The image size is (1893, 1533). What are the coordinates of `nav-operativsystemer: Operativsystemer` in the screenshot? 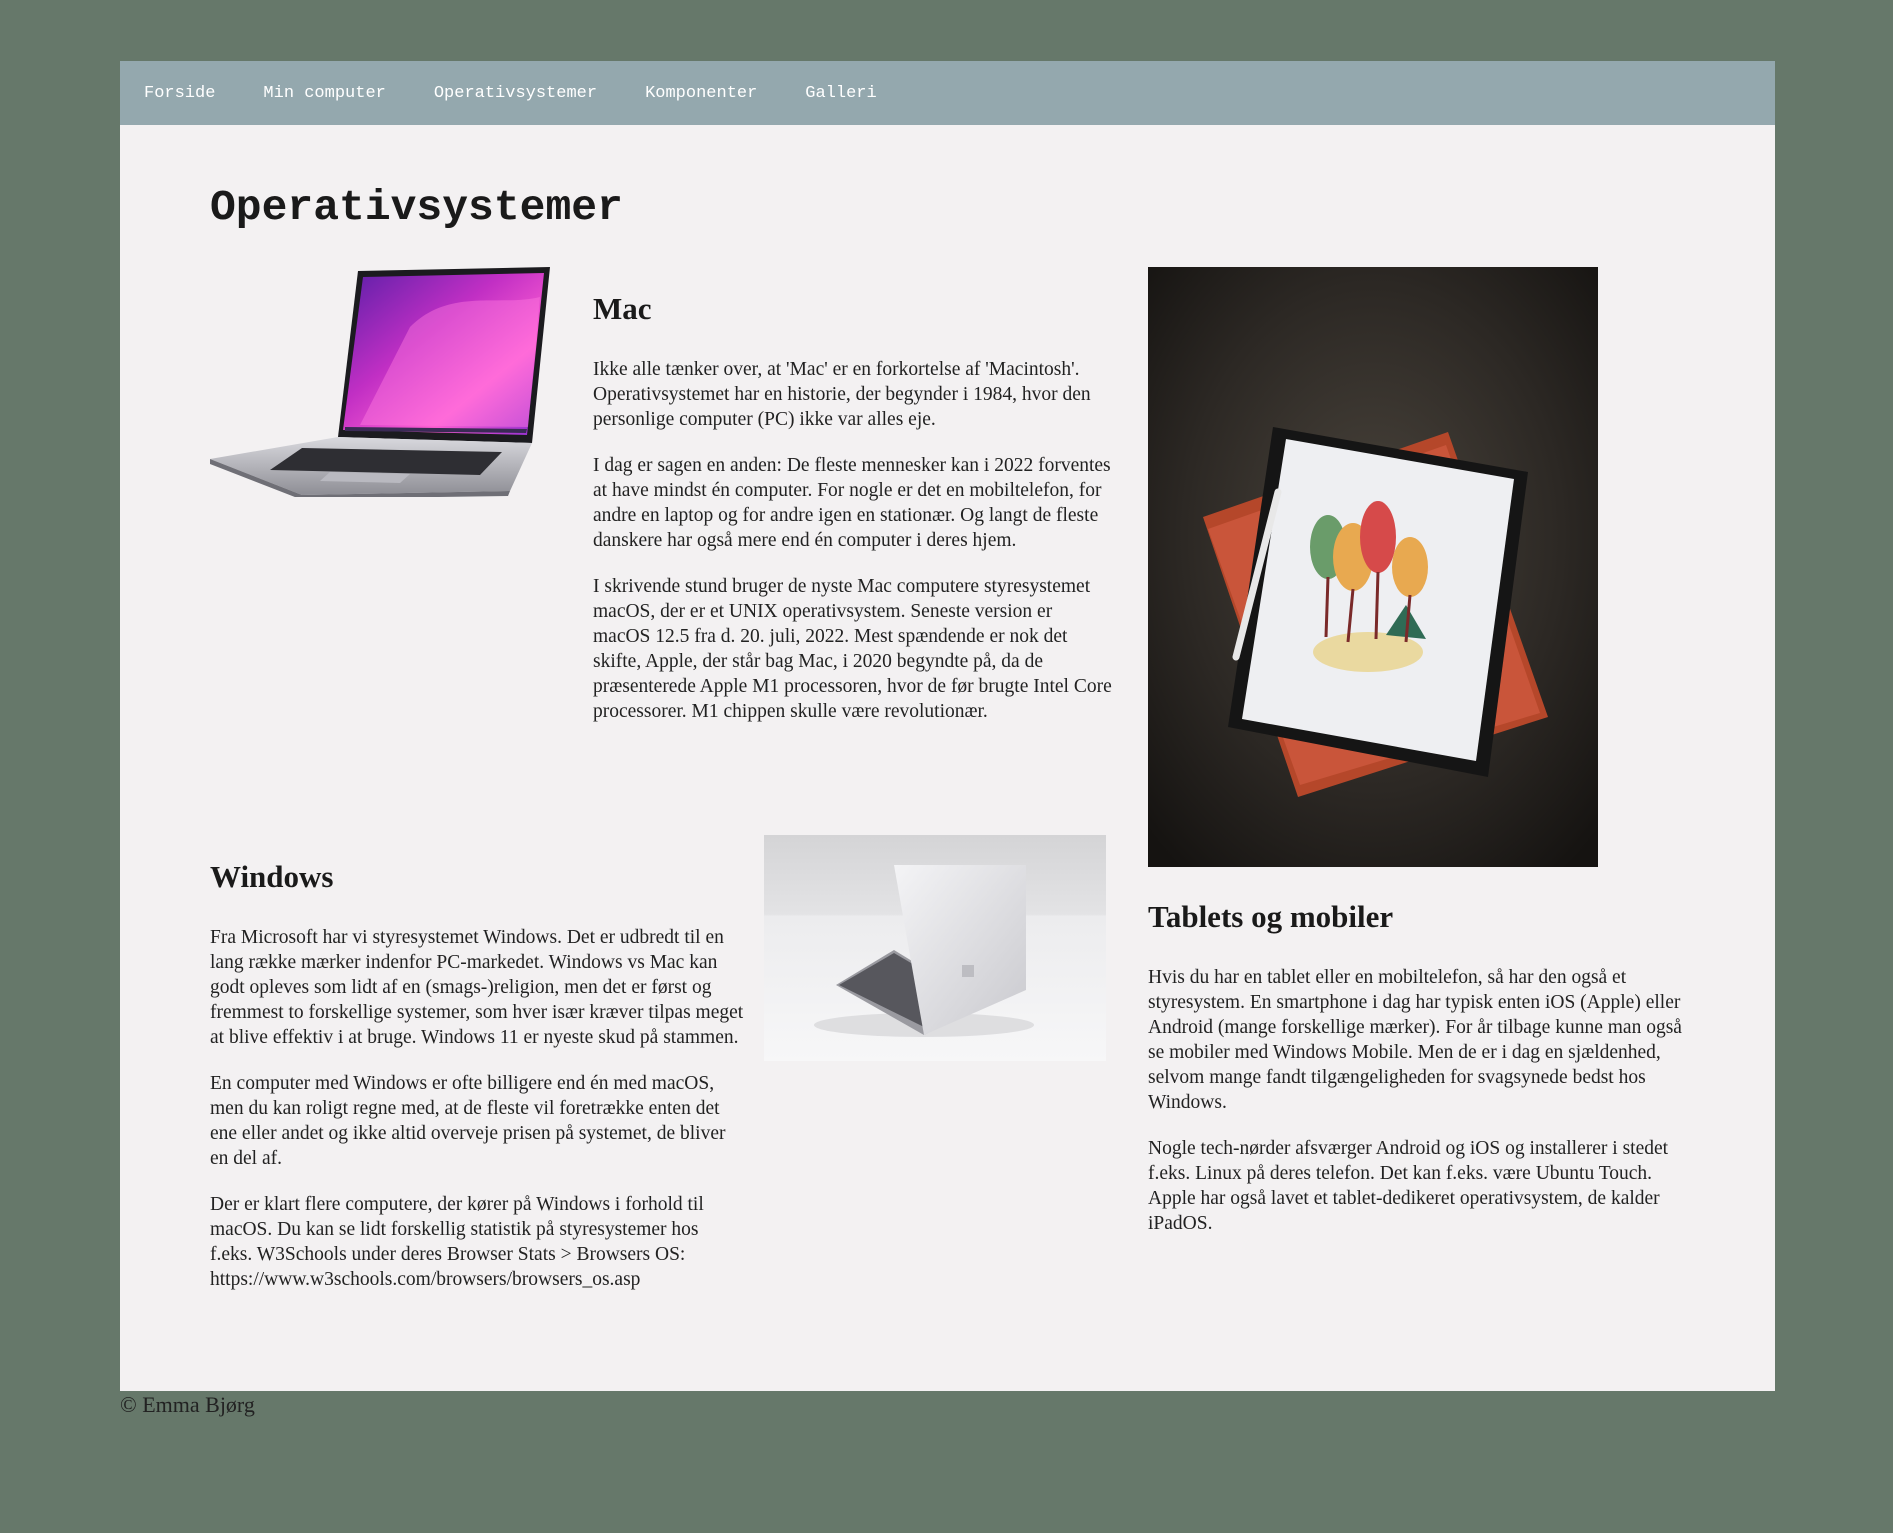 It's located at (515, 93).